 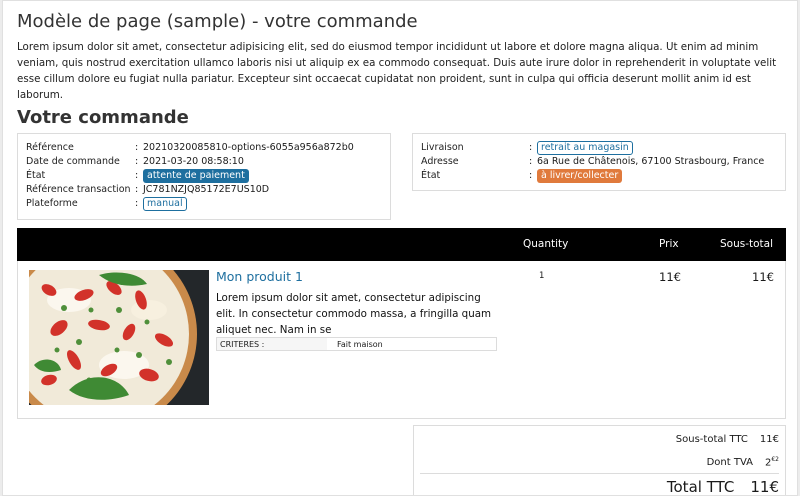 What do you see at coordinates (769, 439) in the screenshot?
I see `subtotal-value: 11€` at bounding box center [769, 439].